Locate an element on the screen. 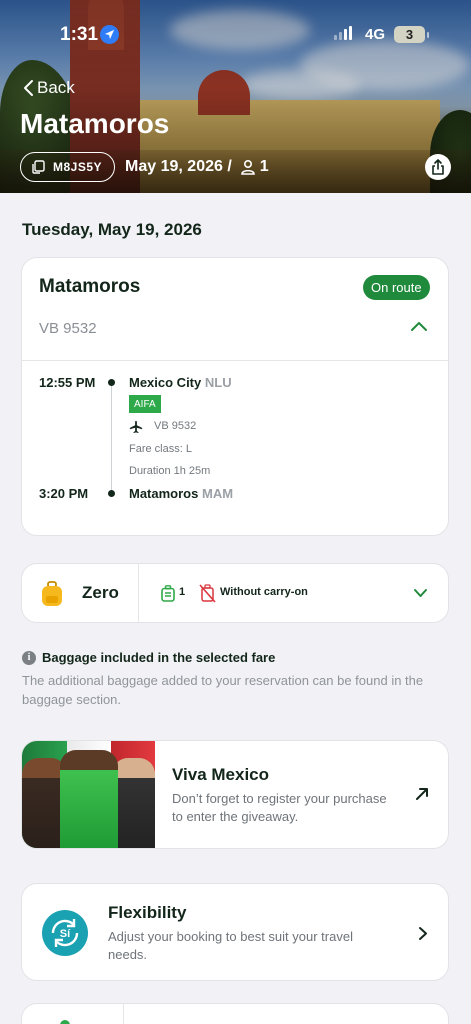 The height and width of the screenshot is (1024, 471). baggage-info-title: i Baggage included in the selected fare is located at coordinates (148, 657).